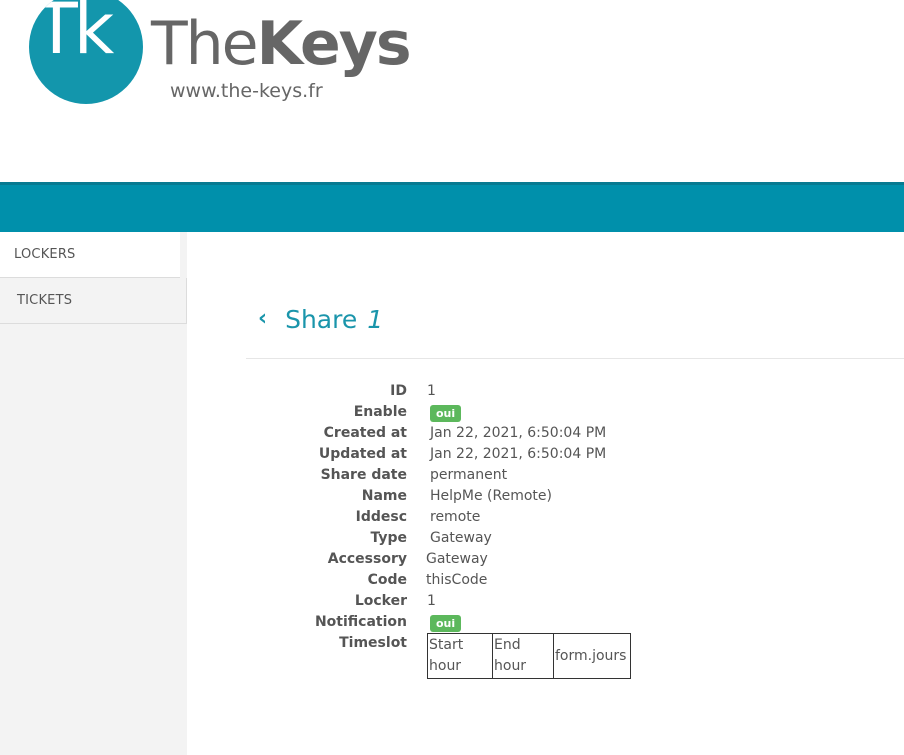 The width and height of the screenshot is (904, 755). I want to click on detail-label: Name, so click(384, 496).